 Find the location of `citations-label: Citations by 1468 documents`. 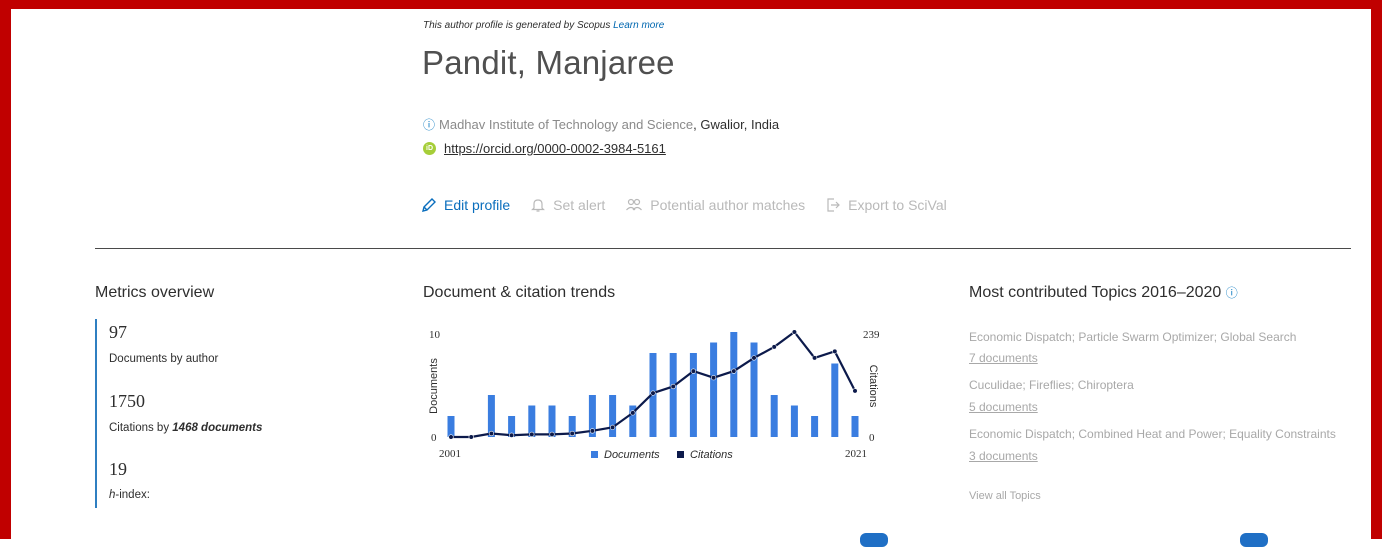

citations-label: Citations by 1468 documents is located at coordinates (185, 428).